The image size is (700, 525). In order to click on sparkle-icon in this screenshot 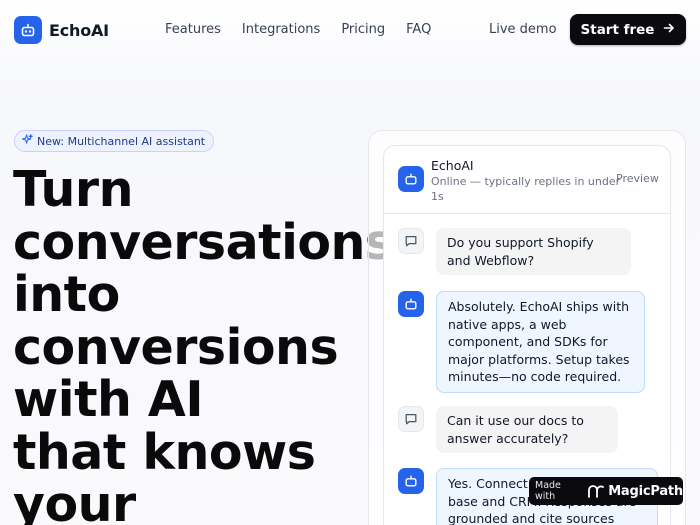, I will do `click(27, 141)`.